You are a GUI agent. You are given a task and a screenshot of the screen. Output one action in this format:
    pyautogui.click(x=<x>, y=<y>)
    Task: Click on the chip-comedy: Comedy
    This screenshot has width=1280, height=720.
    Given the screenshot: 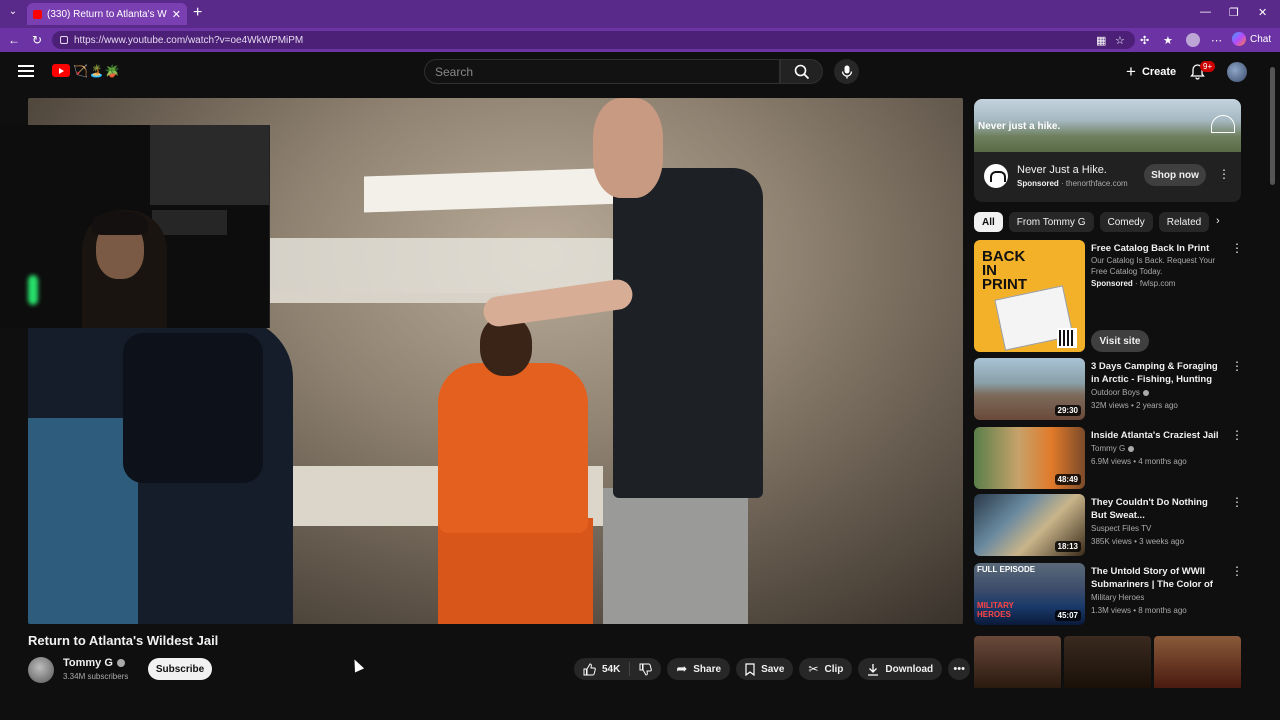 What is the action you would take?
    pyautogui.click(x=1126, y=222)
    